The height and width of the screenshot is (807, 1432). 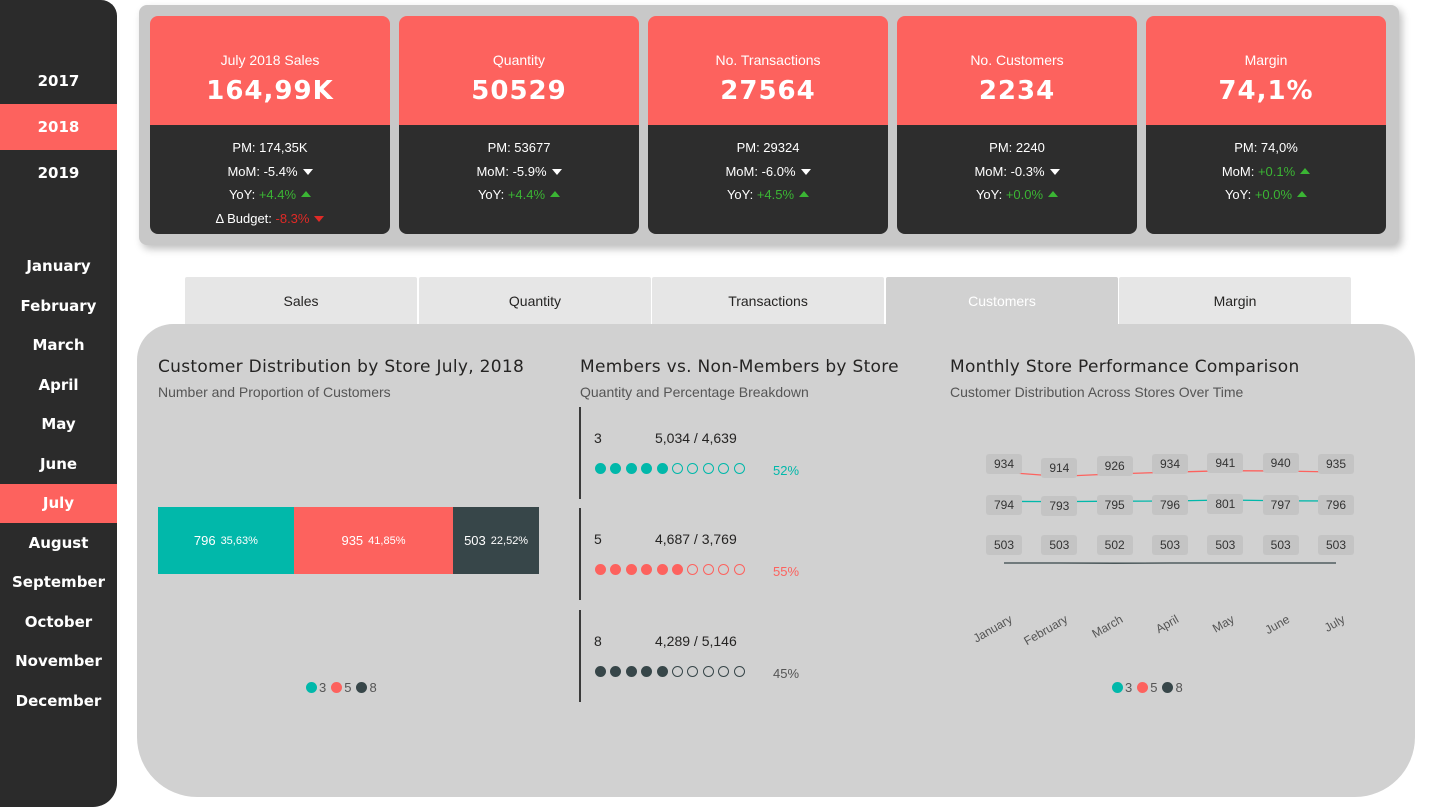 What do you see at coordinates (1017, 179) in the screenshot?
I see `kpi-details: PM: 2240 MoM: -0.3% YoY: +0.0%` at bounding box center [1017, 179].